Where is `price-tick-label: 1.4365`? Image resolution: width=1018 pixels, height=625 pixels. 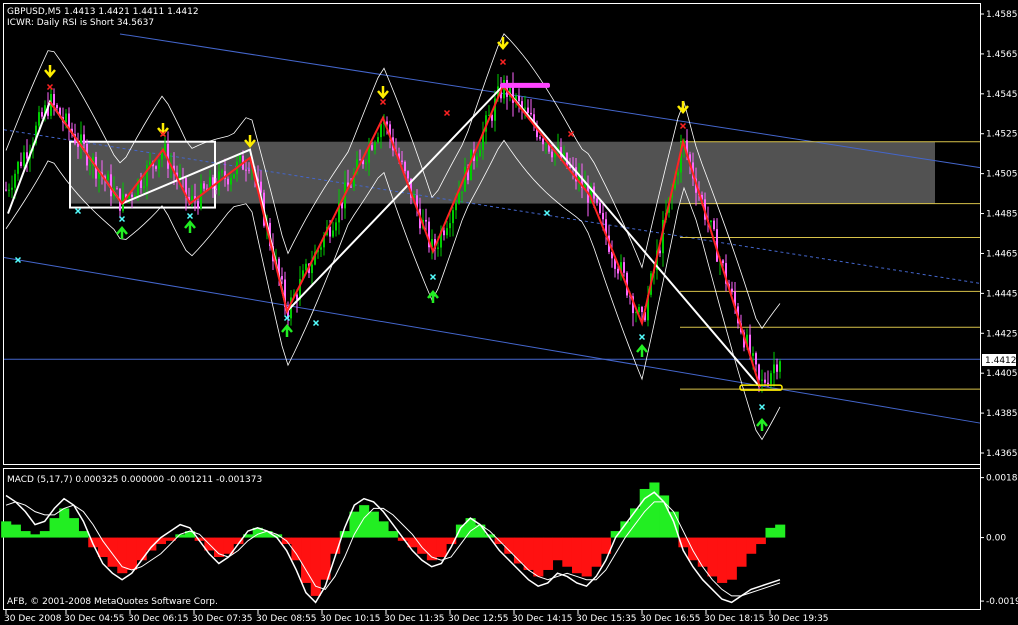 price-tick-label: 1.4365 is located at coordinates (1002, 454).